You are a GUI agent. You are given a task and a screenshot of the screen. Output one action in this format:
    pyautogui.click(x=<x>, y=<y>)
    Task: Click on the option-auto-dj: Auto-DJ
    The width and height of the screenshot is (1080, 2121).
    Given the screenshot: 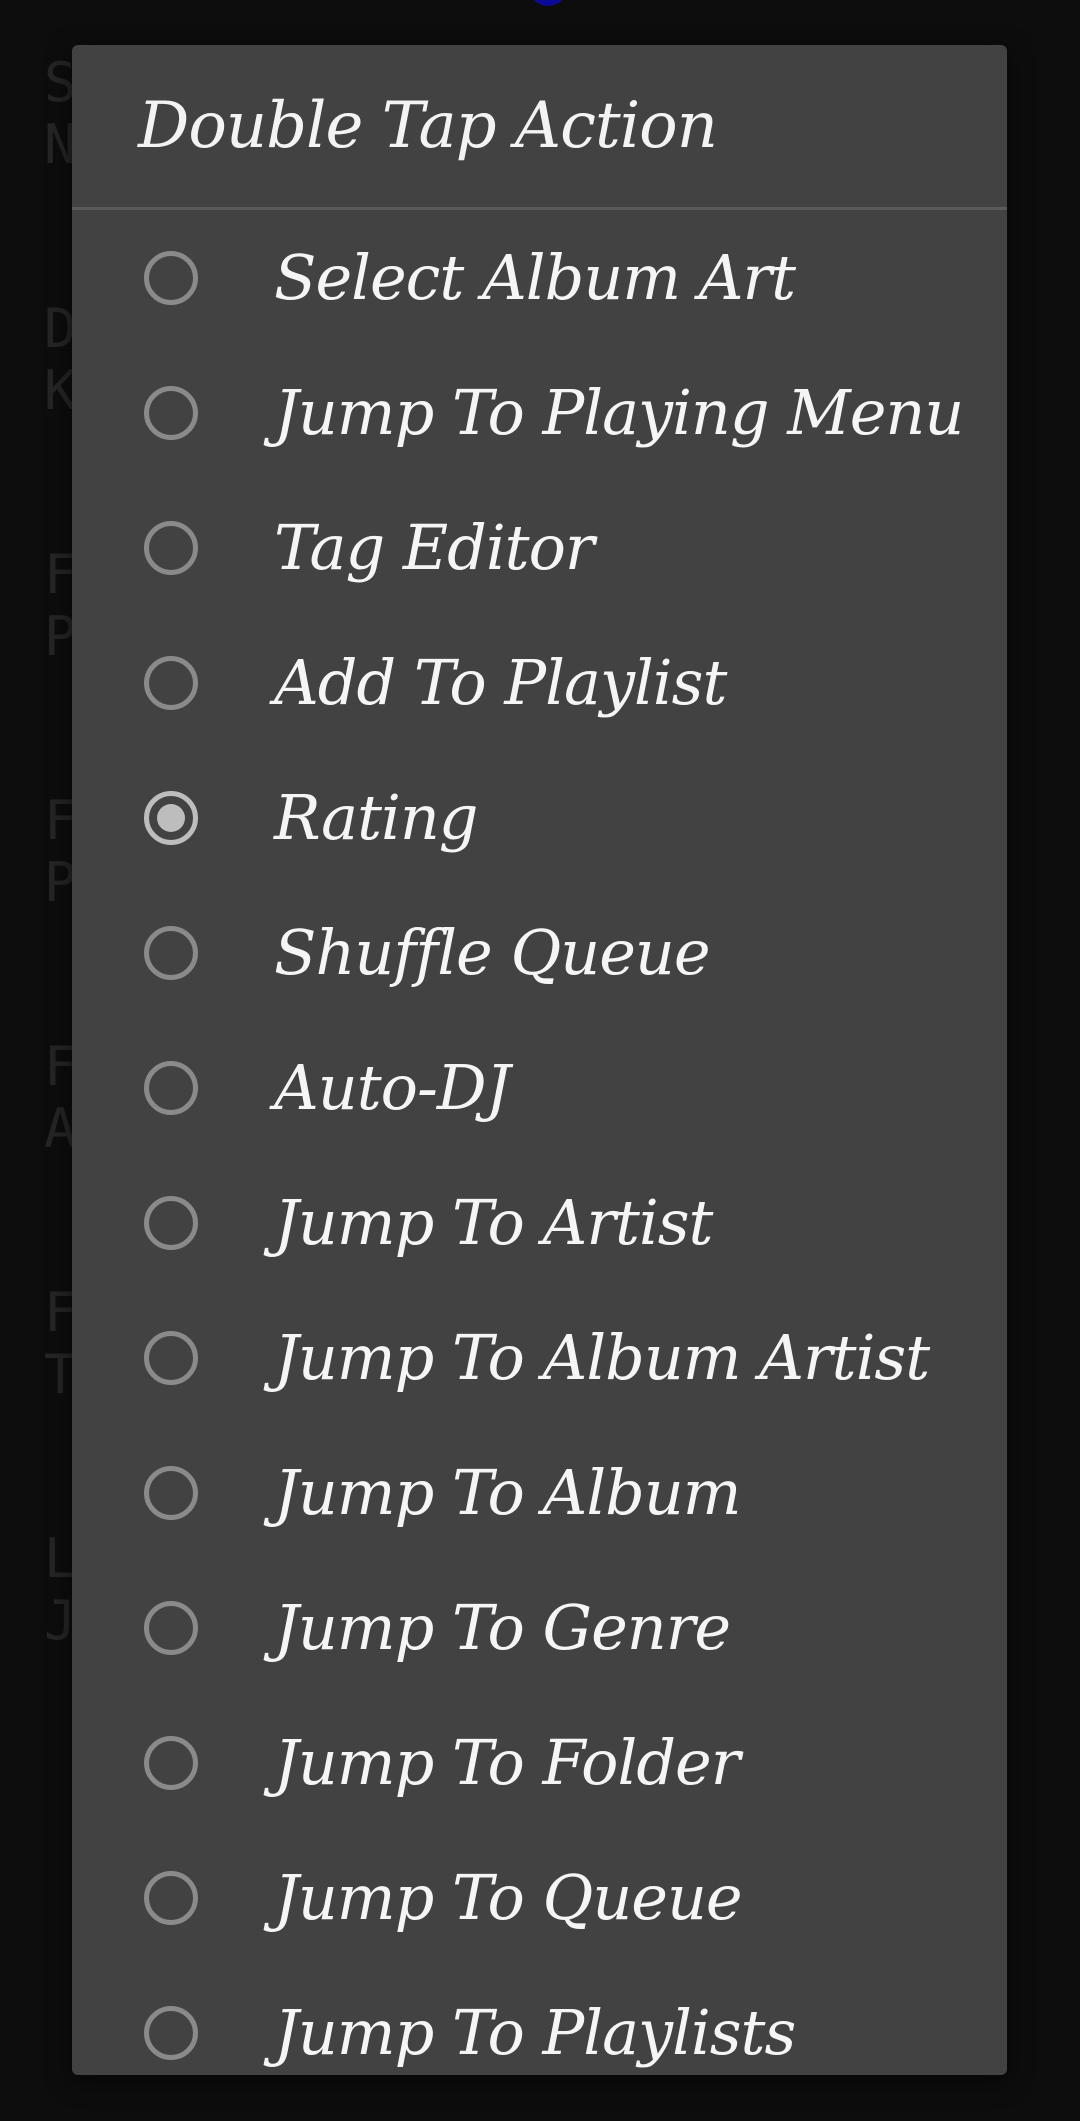 What is the action you would take?
    pyautogui.click(x=539, y=1087)
    